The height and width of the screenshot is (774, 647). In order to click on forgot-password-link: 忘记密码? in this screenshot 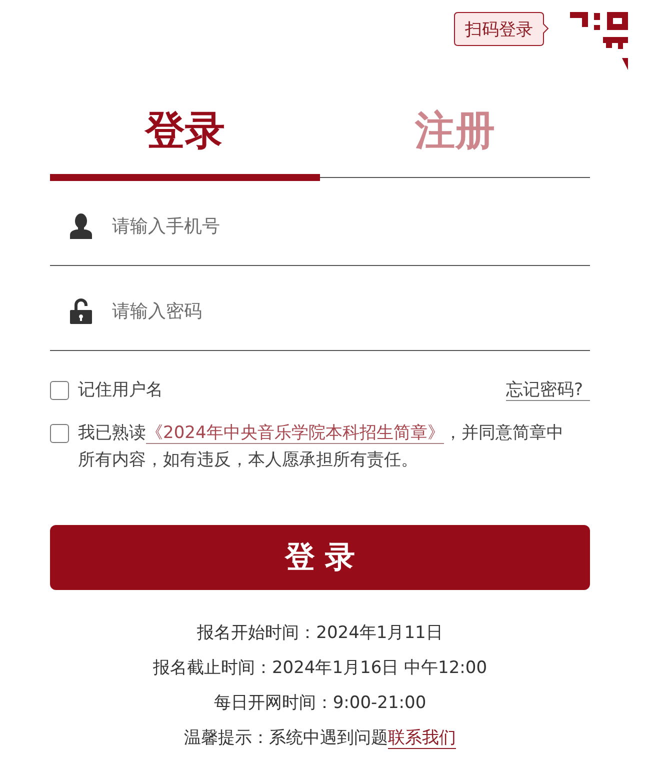, I will do `click(548, 390)`.